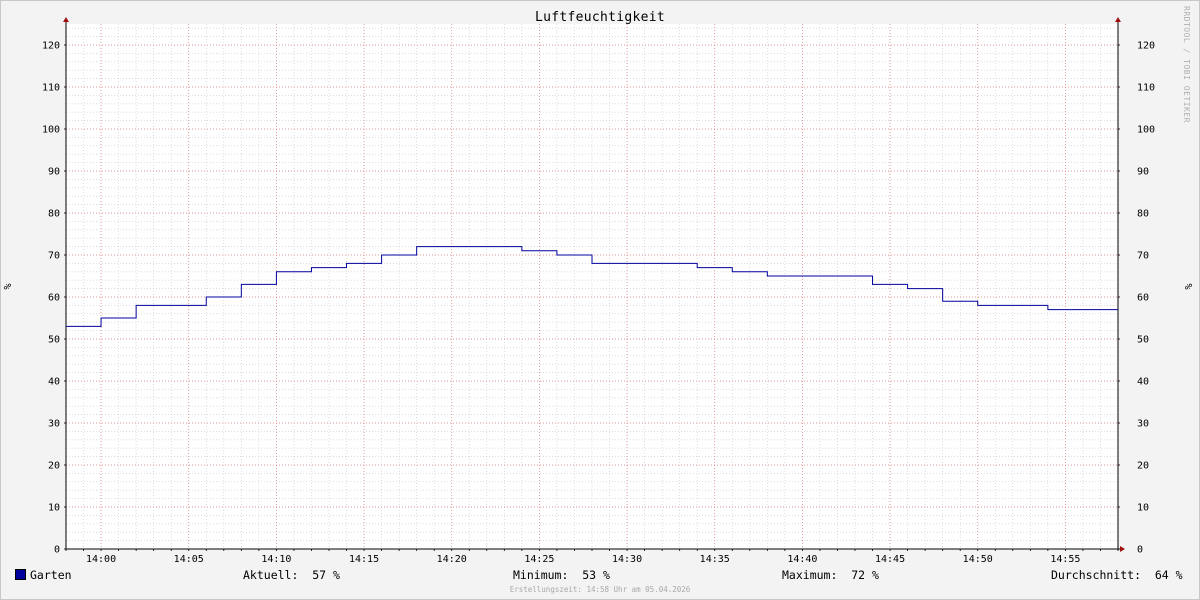  Describe the element at coordinates (57, 550) in the screenshot. I see `y-tick-label-left: 0` at that location.